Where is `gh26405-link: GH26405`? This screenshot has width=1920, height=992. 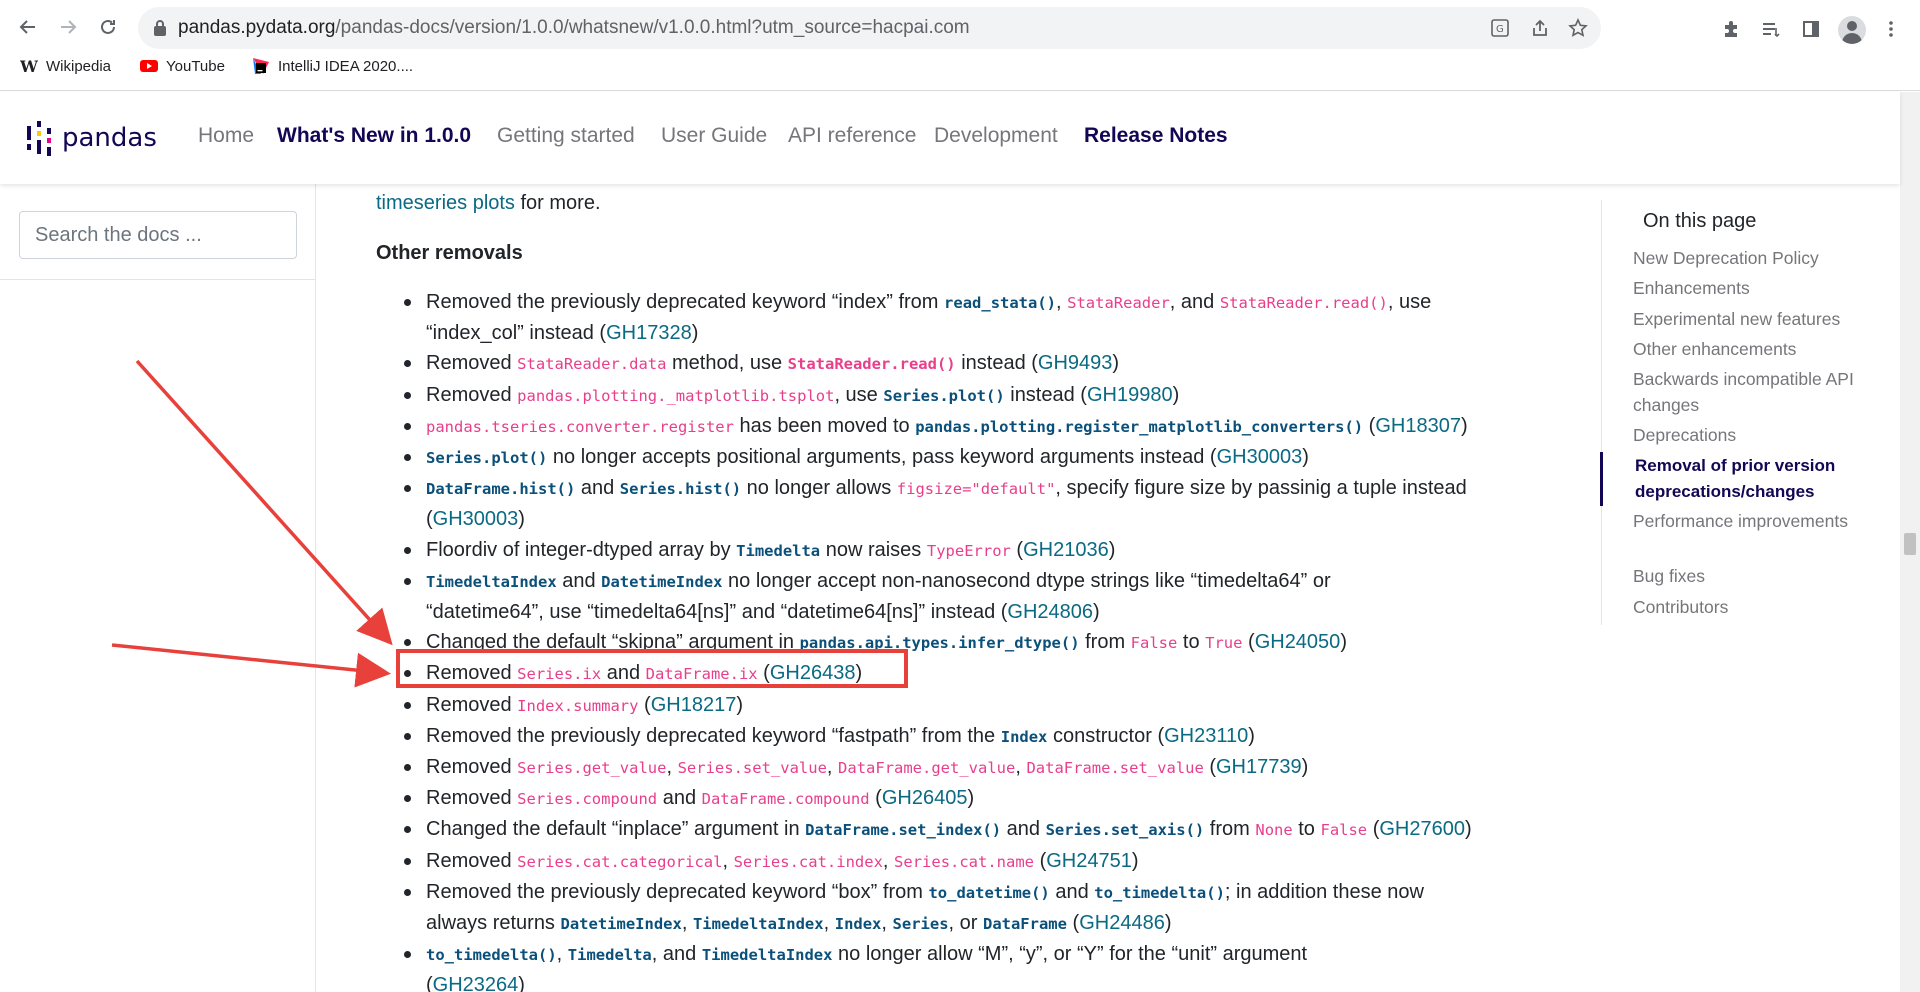 gh26405-link: GH26405 is located at coordinates (925, 798).